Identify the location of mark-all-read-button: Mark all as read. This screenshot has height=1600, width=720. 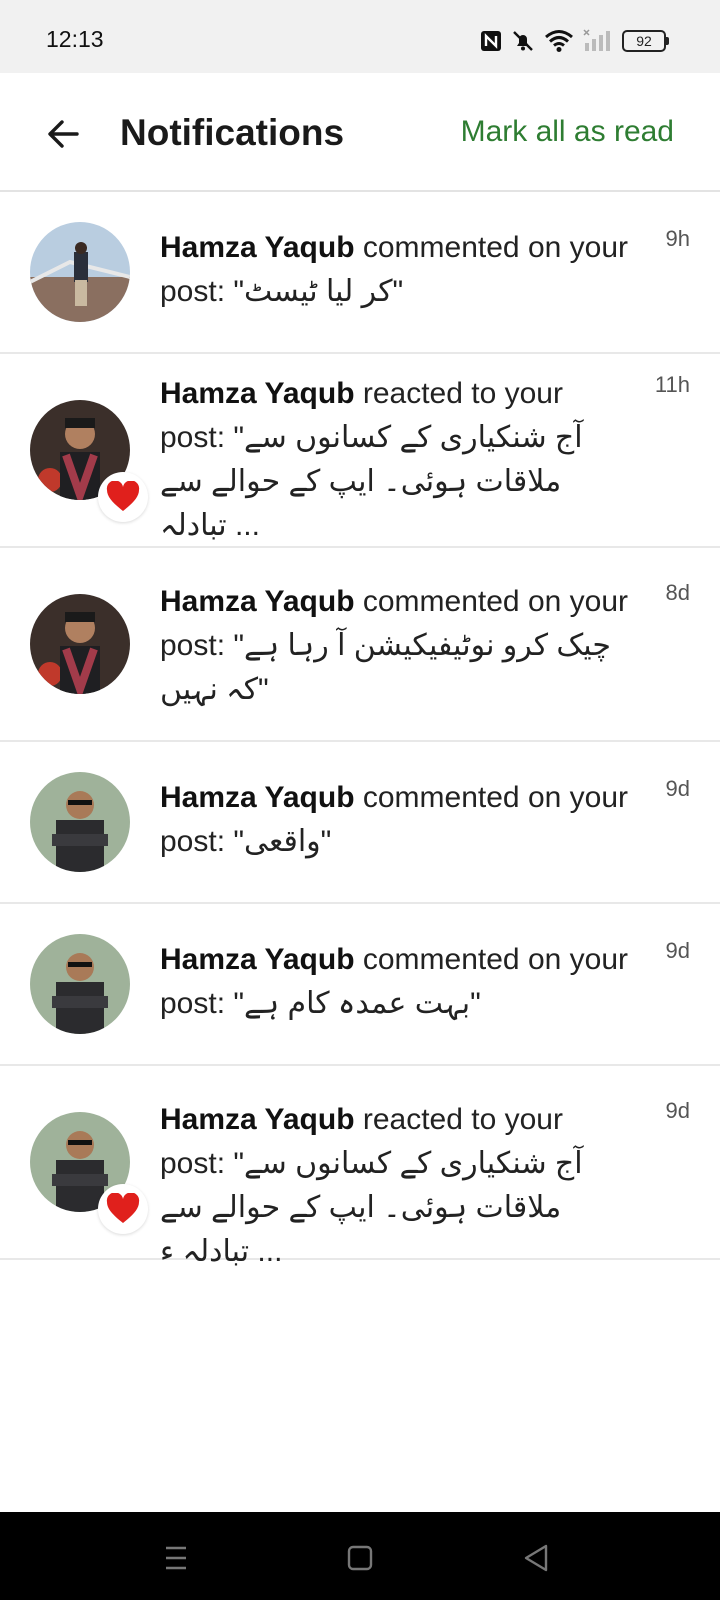
(567, 132).